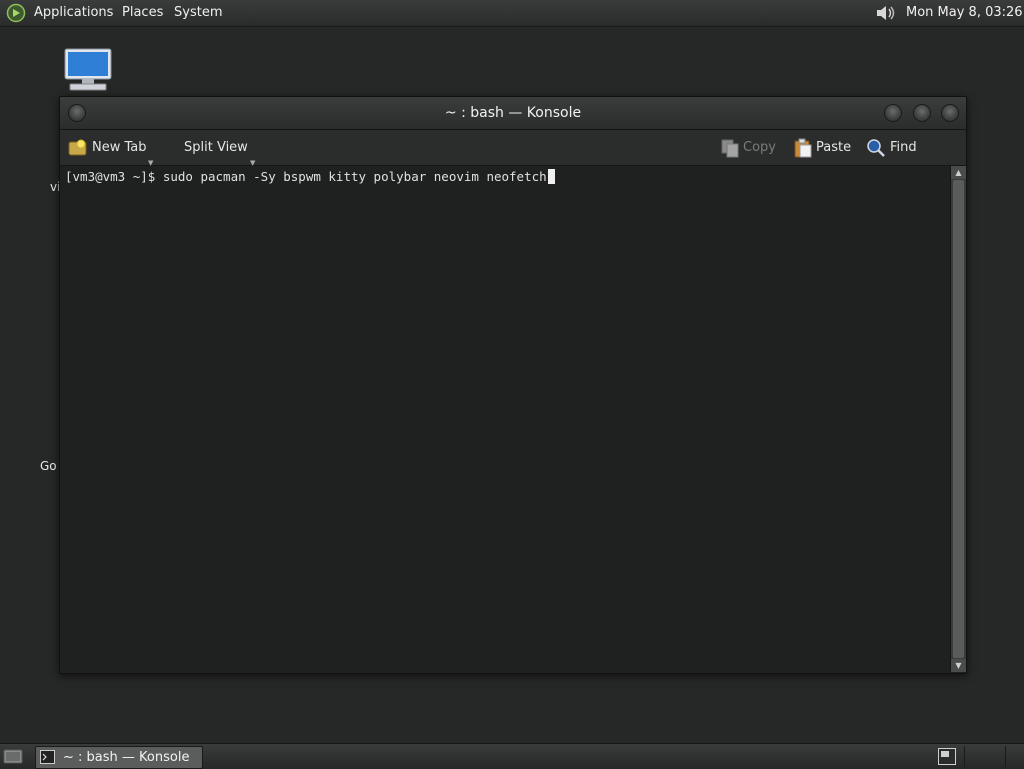  Describe the element at coordinates (958, 665) in the screenshot. I see `scroll-down-icon: ▼` at that location.